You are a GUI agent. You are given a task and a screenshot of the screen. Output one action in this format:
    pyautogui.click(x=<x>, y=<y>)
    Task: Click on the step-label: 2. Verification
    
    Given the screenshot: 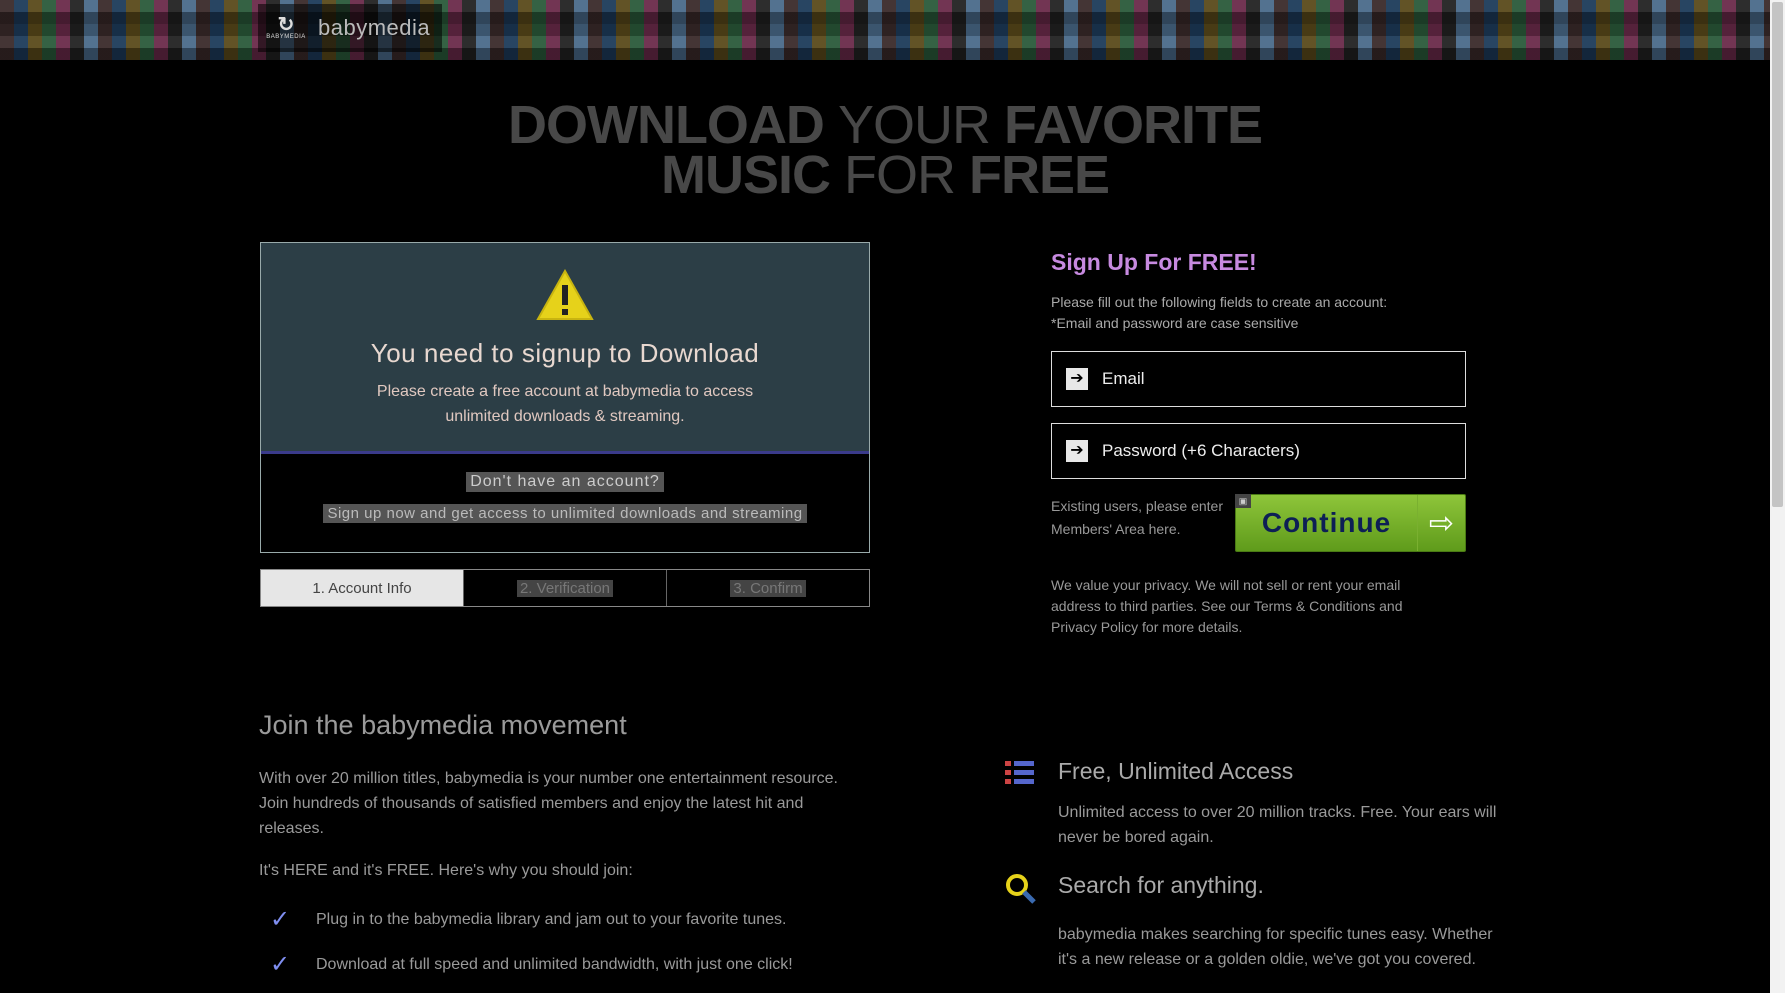 What is the action you would take?
    pyautogui.click(x=565, y=588)
    